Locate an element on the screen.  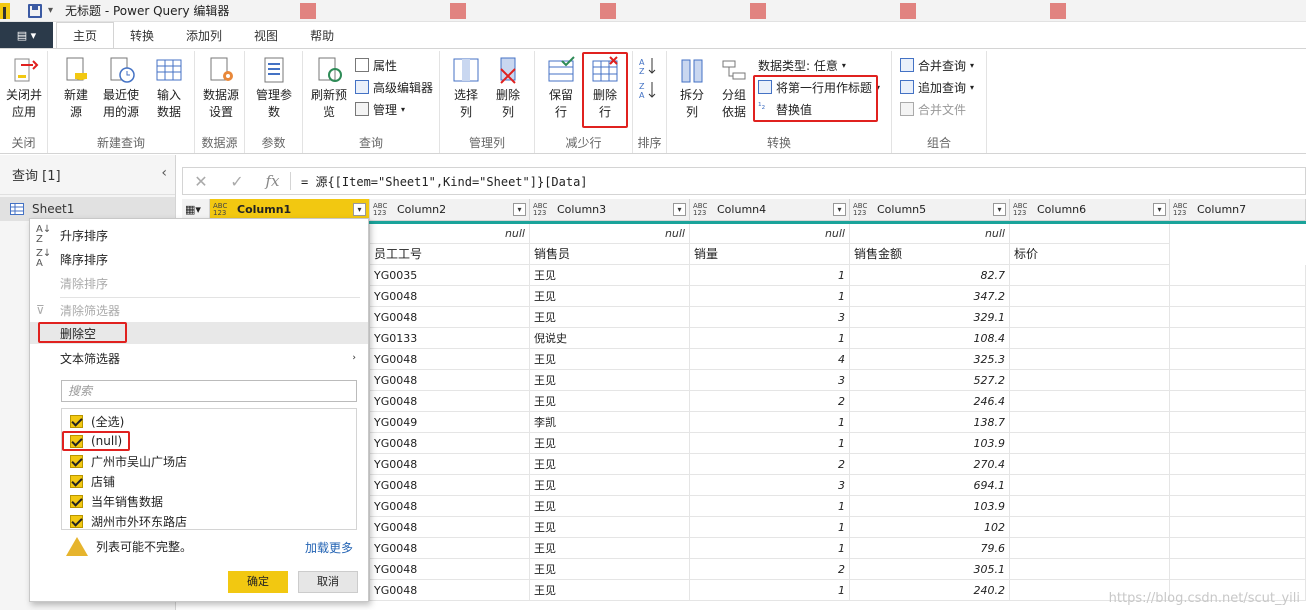
table-cell: 347.2 is located at coordinates (930, 296).